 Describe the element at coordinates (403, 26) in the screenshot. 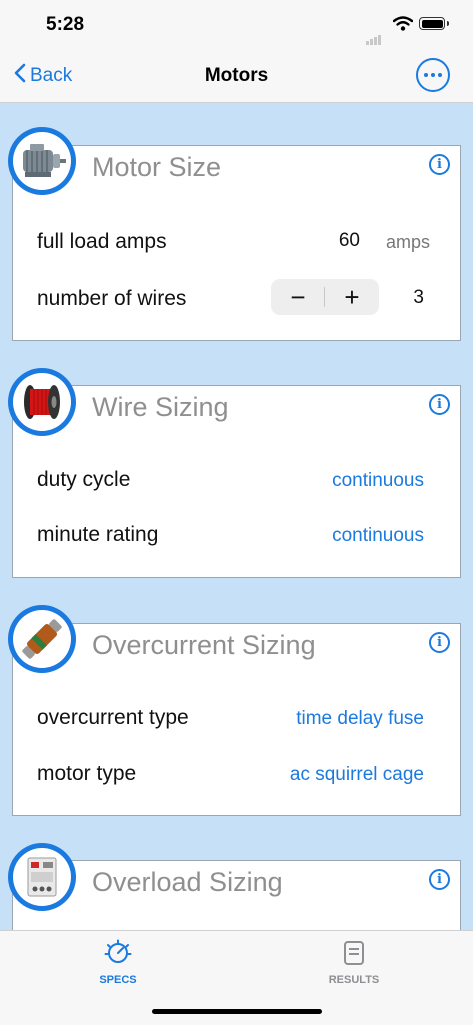

I see `wifi-icon` at that location.